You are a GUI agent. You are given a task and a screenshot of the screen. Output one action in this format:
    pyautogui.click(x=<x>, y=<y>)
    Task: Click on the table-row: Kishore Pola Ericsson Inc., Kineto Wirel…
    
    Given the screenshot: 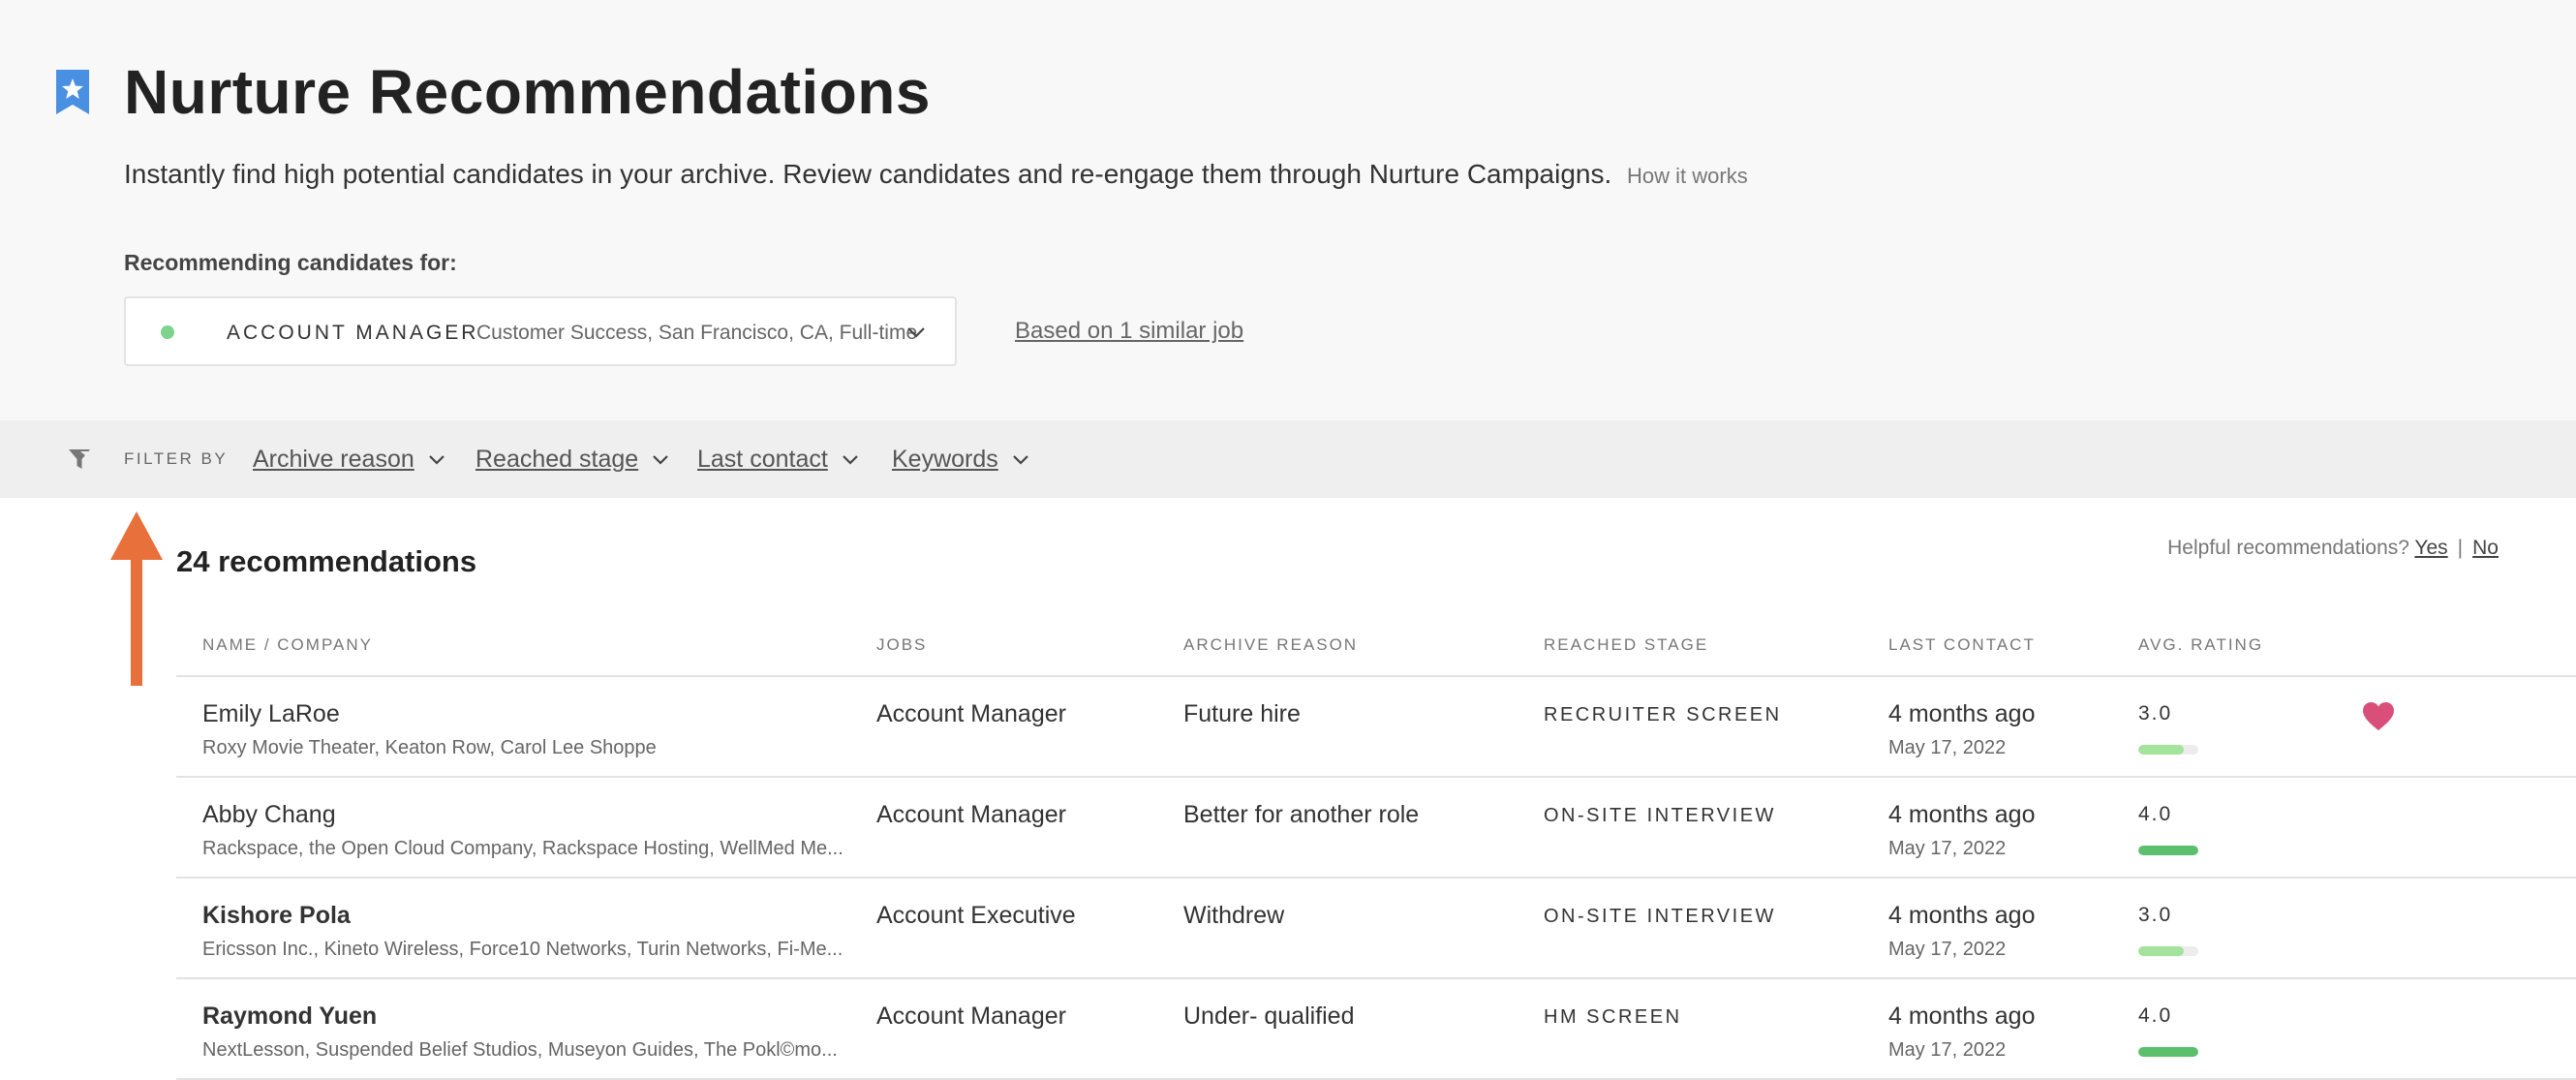 What is the action you would take?
    pyautogui.click(x=1376, y=929)
    